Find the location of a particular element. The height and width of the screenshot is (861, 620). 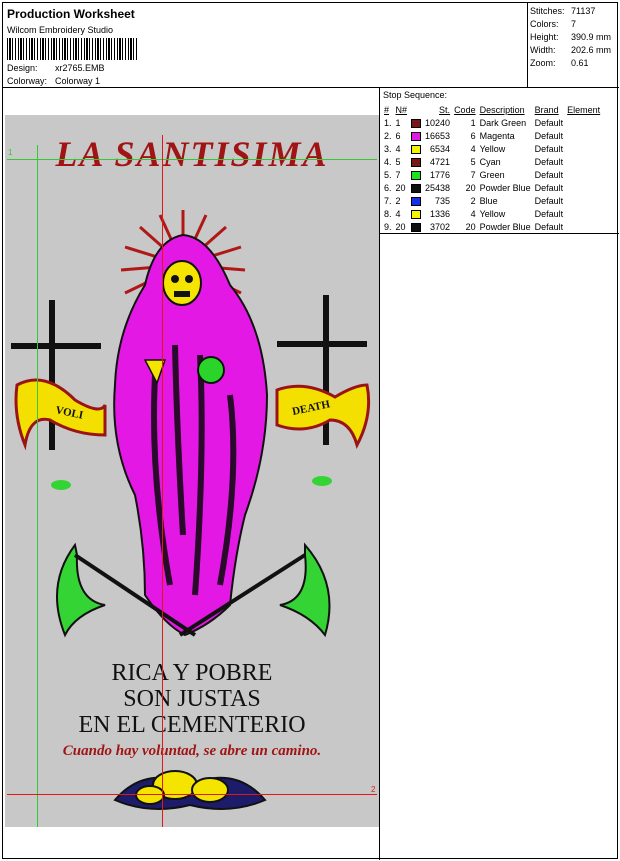

table-row: 3. 4 6534 4 Yellow Default is located at coordinates (492, 148).